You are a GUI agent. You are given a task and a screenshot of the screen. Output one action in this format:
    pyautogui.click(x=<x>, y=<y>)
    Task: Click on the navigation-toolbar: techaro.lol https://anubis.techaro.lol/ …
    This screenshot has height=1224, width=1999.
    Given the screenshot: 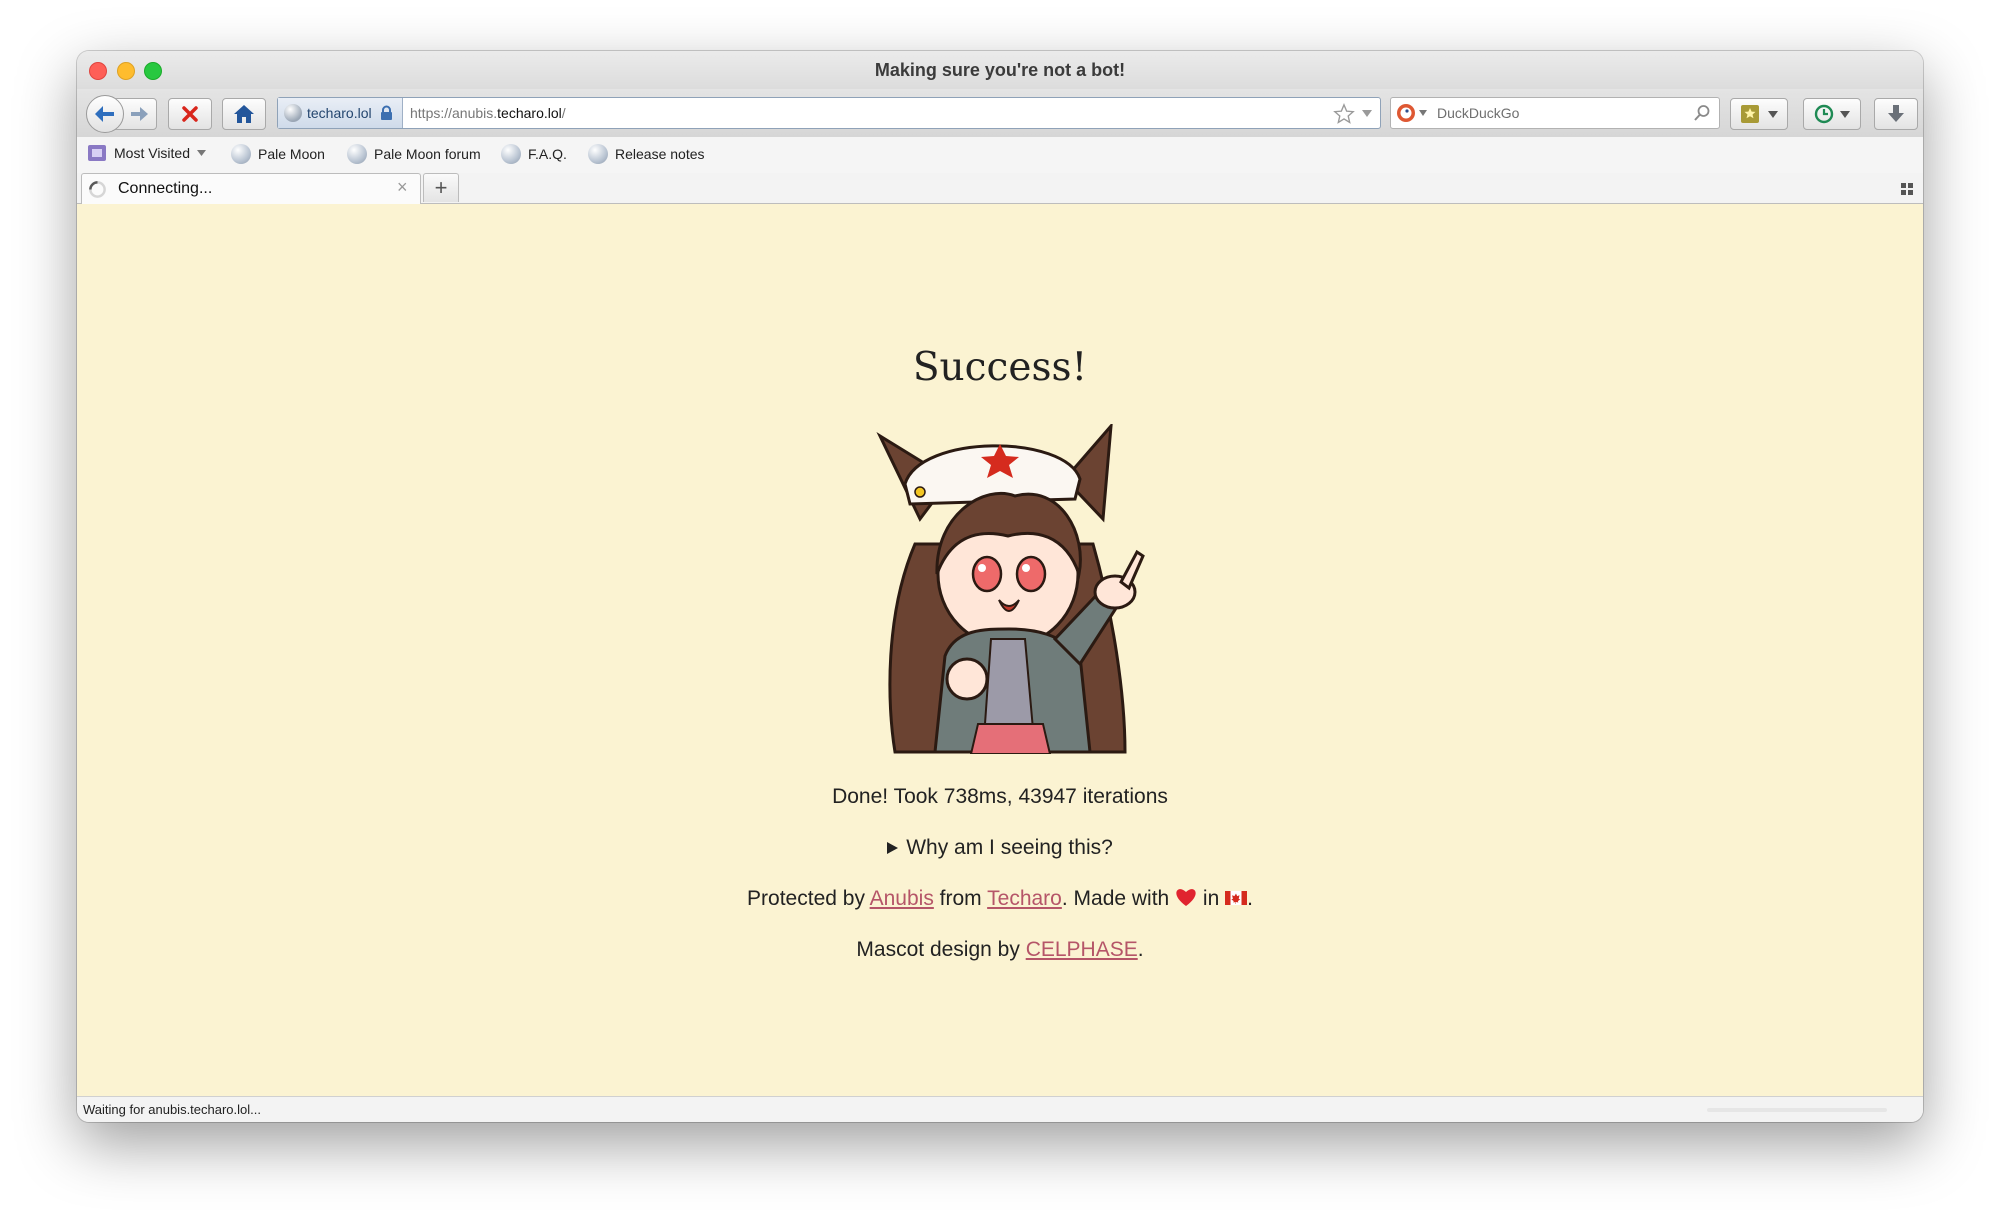 What is the action you would take?
    pyautogui.click(x=1000, y=113)
    